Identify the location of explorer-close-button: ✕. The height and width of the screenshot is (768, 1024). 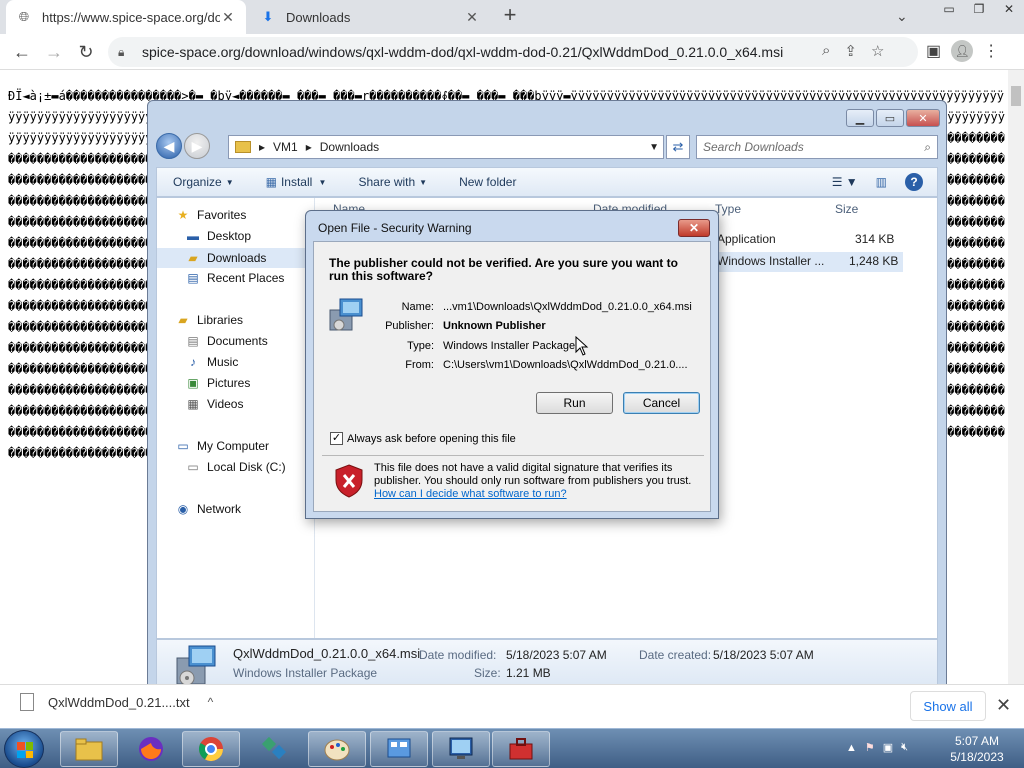
(923, 118).